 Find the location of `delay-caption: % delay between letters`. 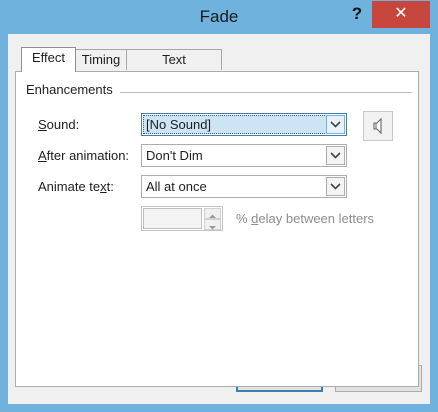

delay-caption: % delay between letters is located at coordinates (305, 218).